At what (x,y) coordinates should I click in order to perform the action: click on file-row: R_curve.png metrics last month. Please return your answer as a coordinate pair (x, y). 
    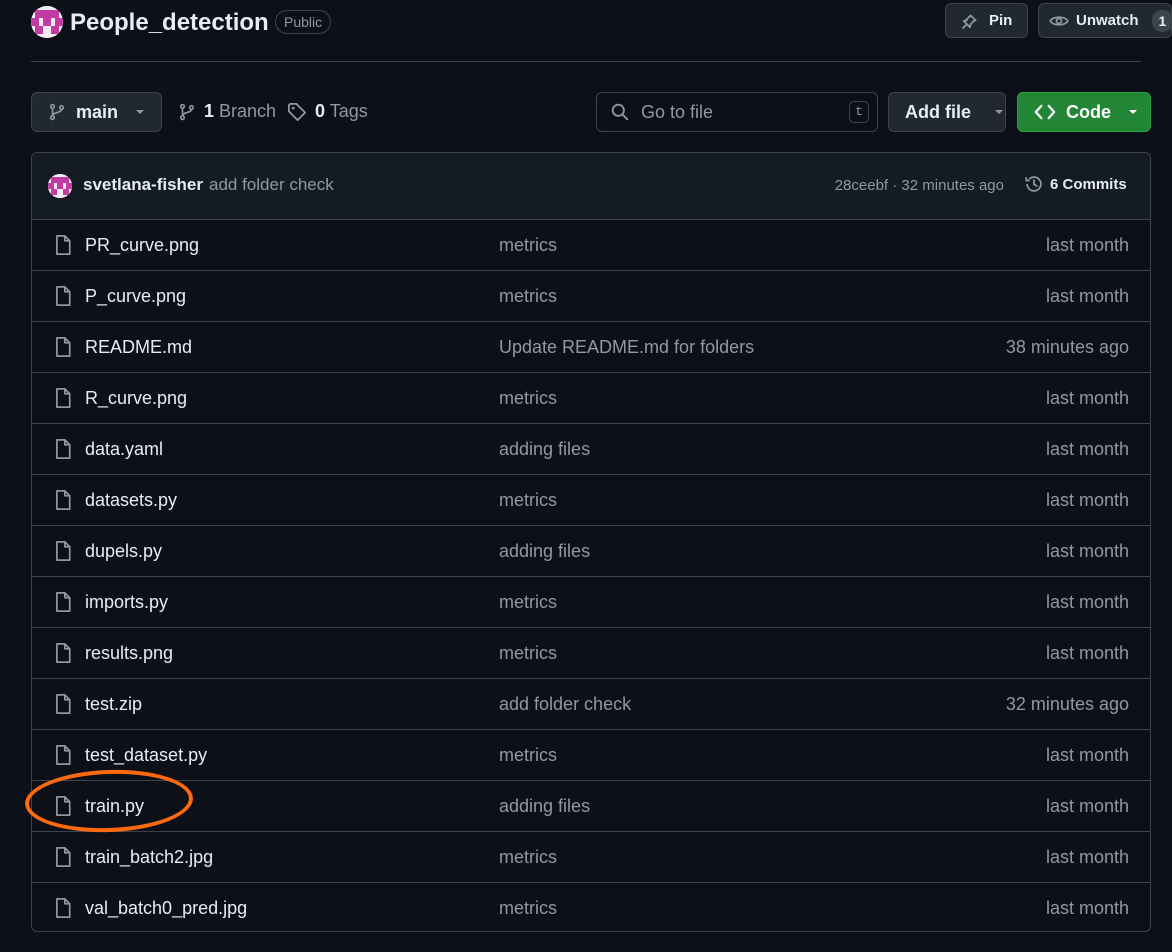
    Looking at the image, I should click on (591, 398).